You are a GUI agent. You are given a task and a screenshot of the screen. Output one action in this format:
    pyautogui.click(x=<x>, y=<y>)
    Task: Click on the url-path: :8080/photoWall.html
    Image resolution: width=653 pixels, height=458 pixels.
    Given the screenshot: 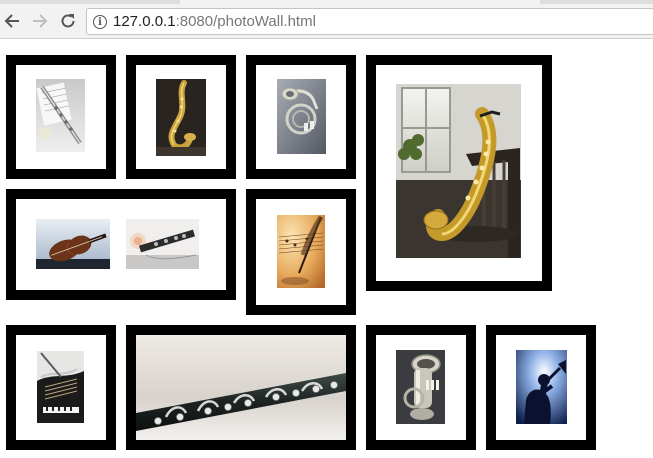 What is the action you would take?
    pyautogui.click(x=245, y=21)
    